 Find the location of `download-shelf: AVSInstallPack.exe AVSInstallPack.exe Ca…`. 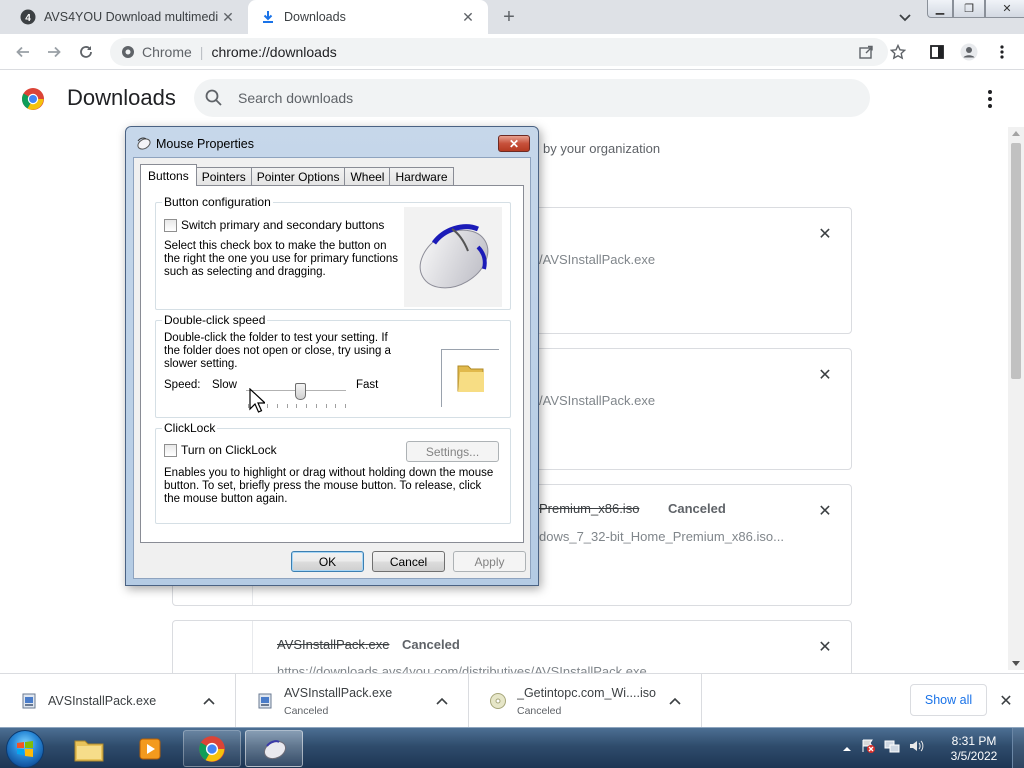

download-shelf: AVSInstallPack.exe AVSInstallPack.exe Ca… is located at coordinates (512, 700).